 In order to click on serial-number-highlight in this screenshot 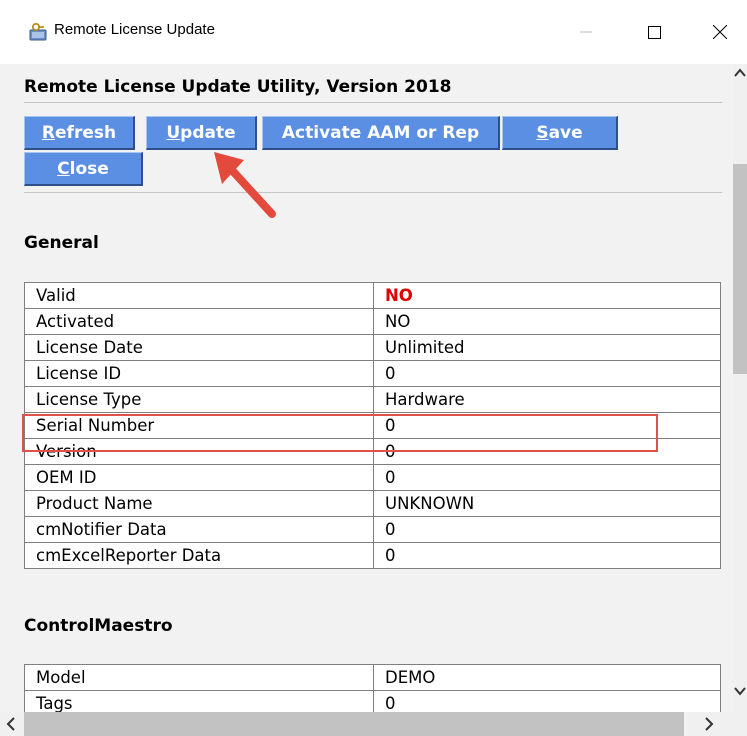, I will do `click(340, 433)`.